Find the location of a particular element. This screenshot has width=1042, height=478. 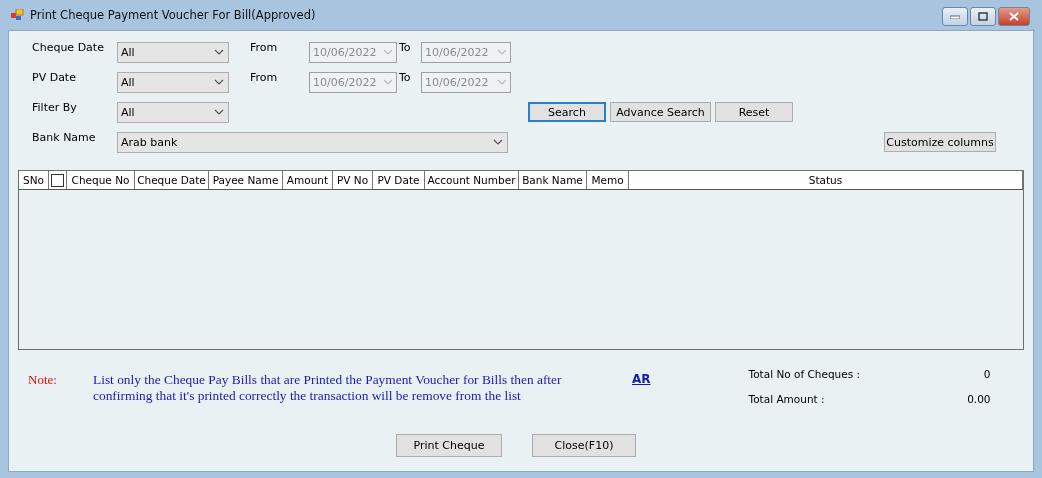

bank-label: Bank Name is located at coordinates (64, 137).